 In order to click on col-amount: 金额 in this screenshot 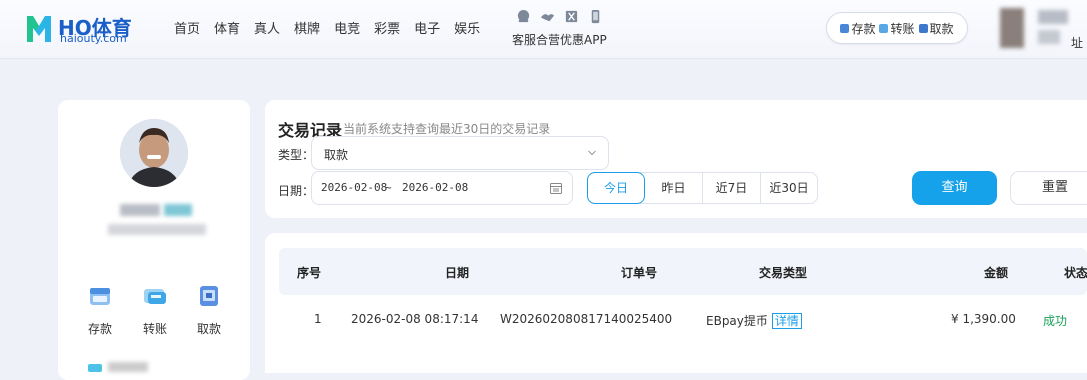, I will do `click(996, 273)`.